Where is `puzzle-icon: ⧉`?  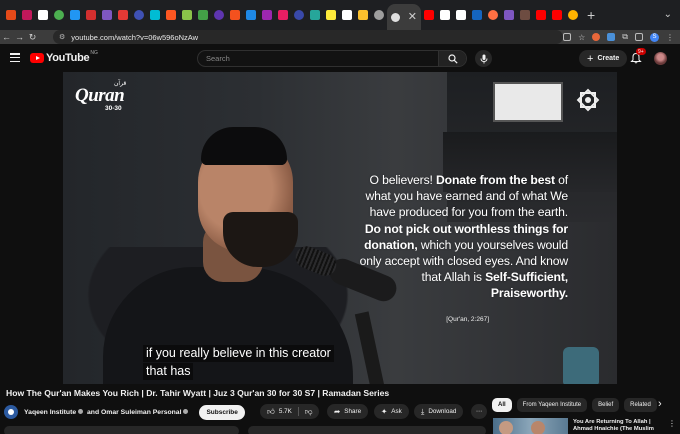 puzzle-icon: ⧉ is located at coordinates (625, 37).